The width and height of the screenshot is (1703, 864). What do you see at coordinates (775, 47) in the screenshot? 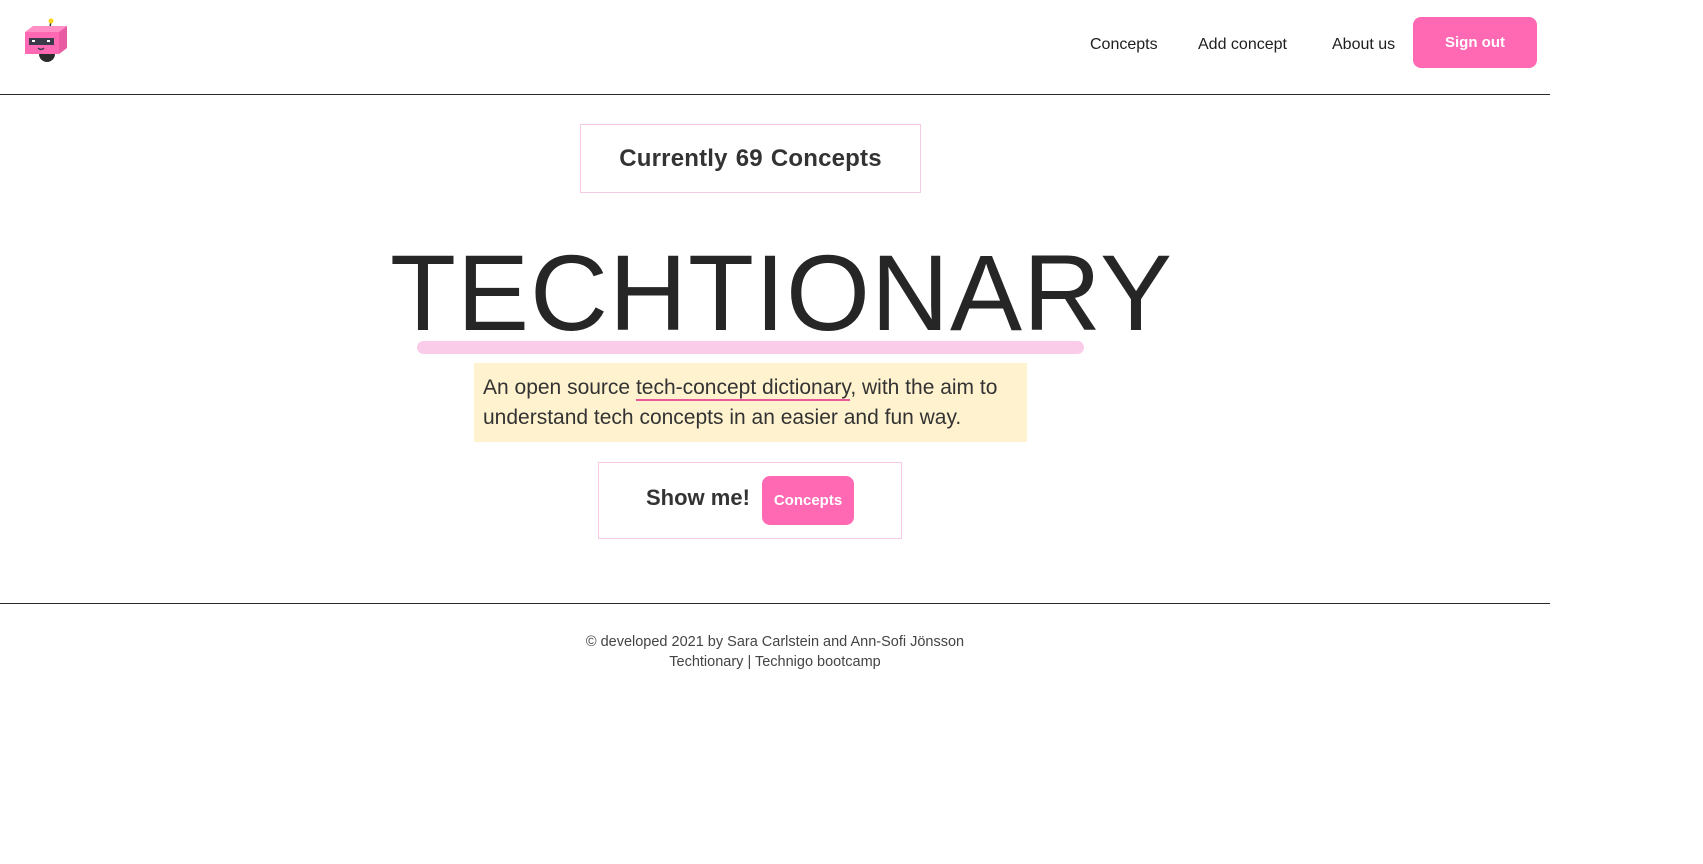
I see `site-header: Concepts Add concept About us Sign out` at bounding box center [775, 47].